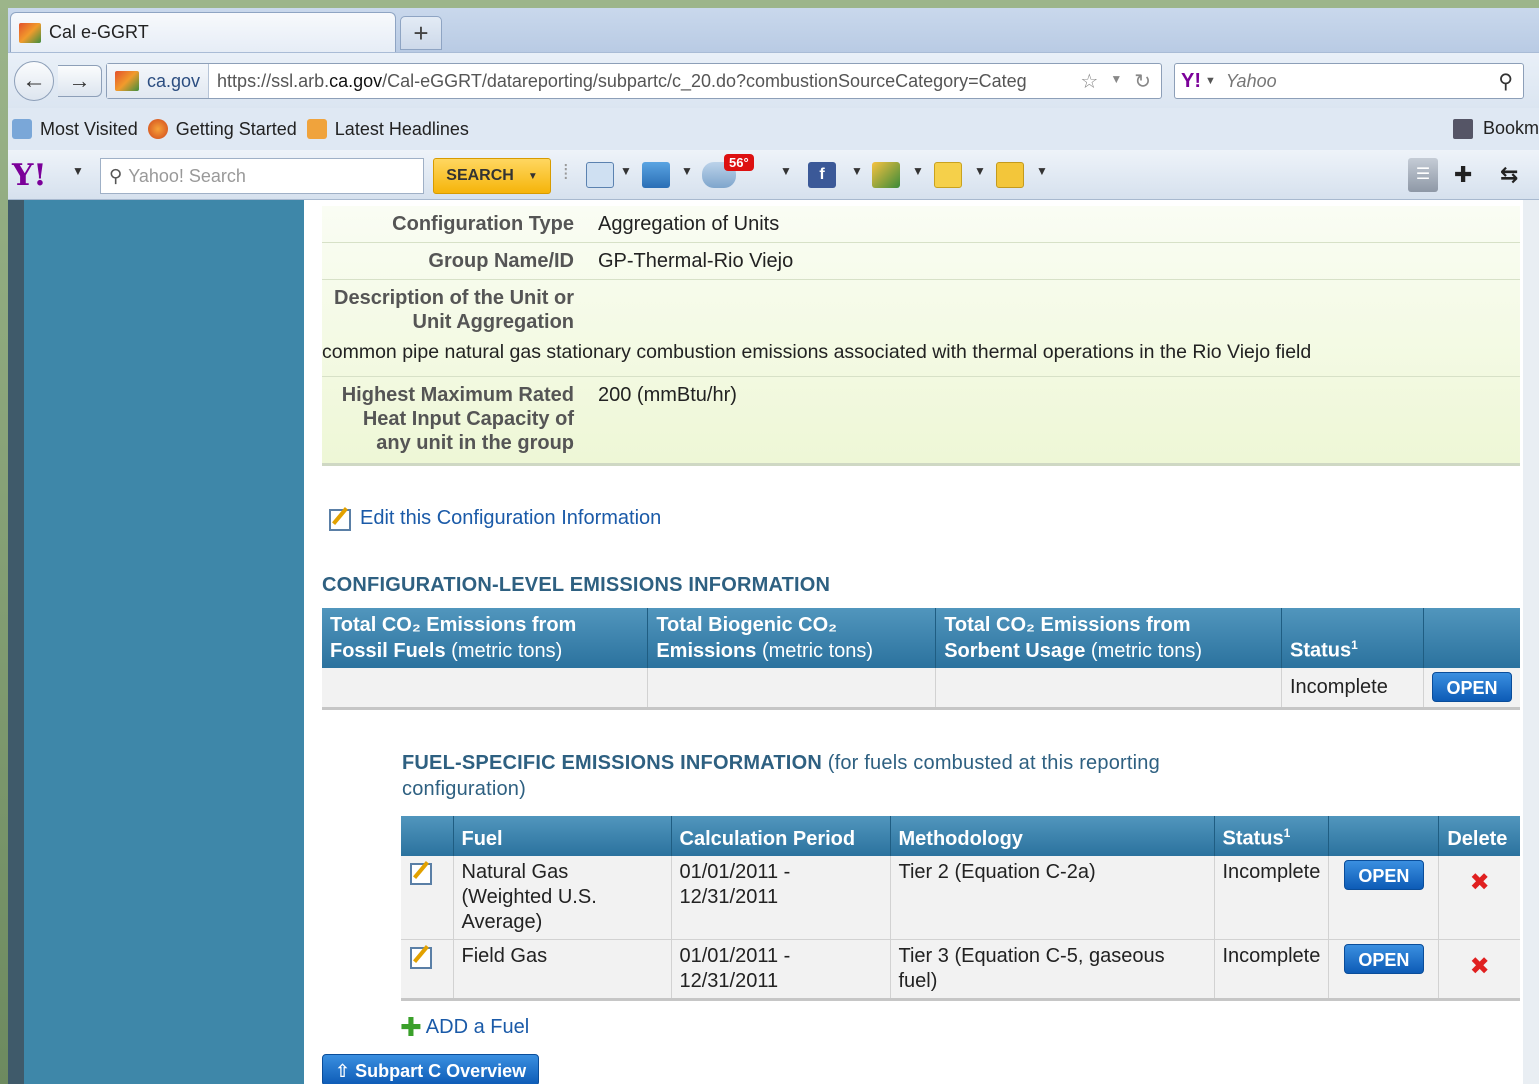 Image resolution: width=1539 pixels, height=1084 pixels. Describe the element at coordinates (468, 419) in the screenshot. I see `capacity-label-line: Heat Input Capacity of` at that location.